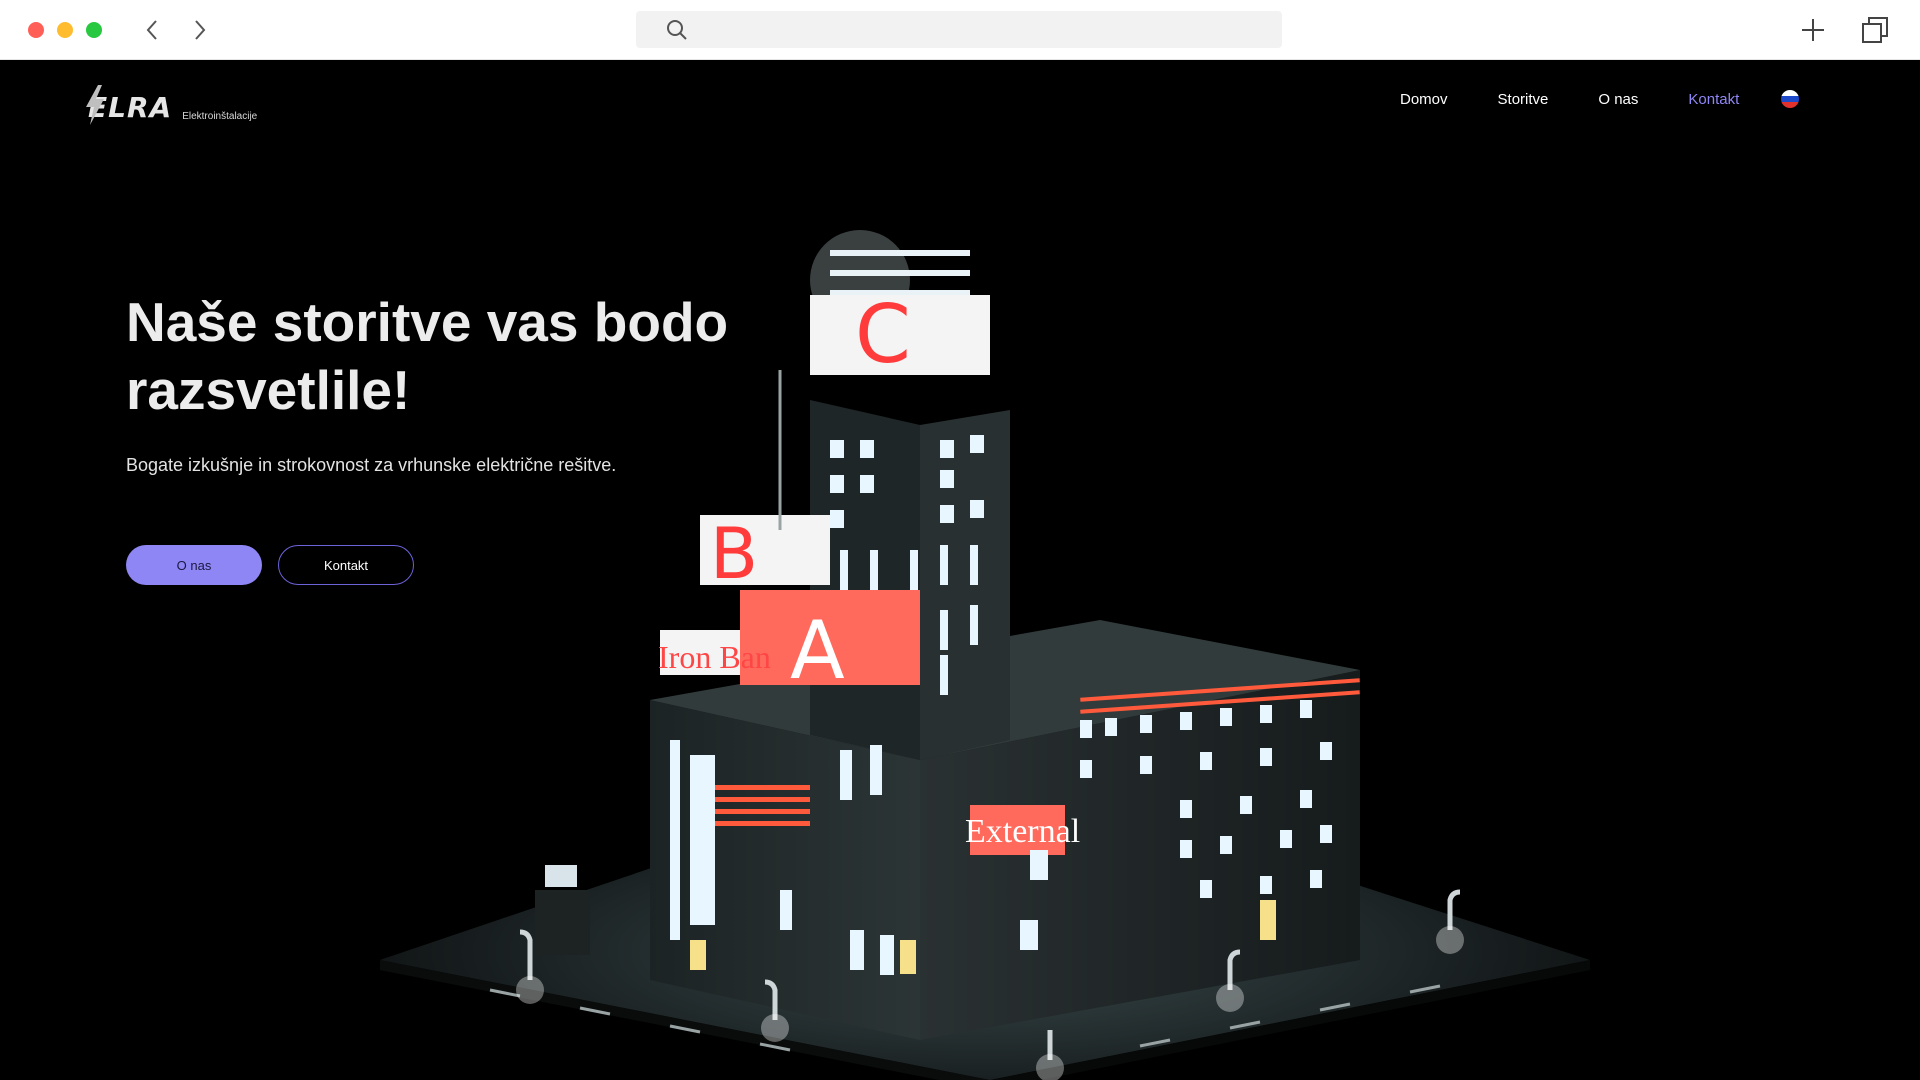  Describe the element at coordinates (677, 30) in the screenshot. I see `search-icon` at that location.